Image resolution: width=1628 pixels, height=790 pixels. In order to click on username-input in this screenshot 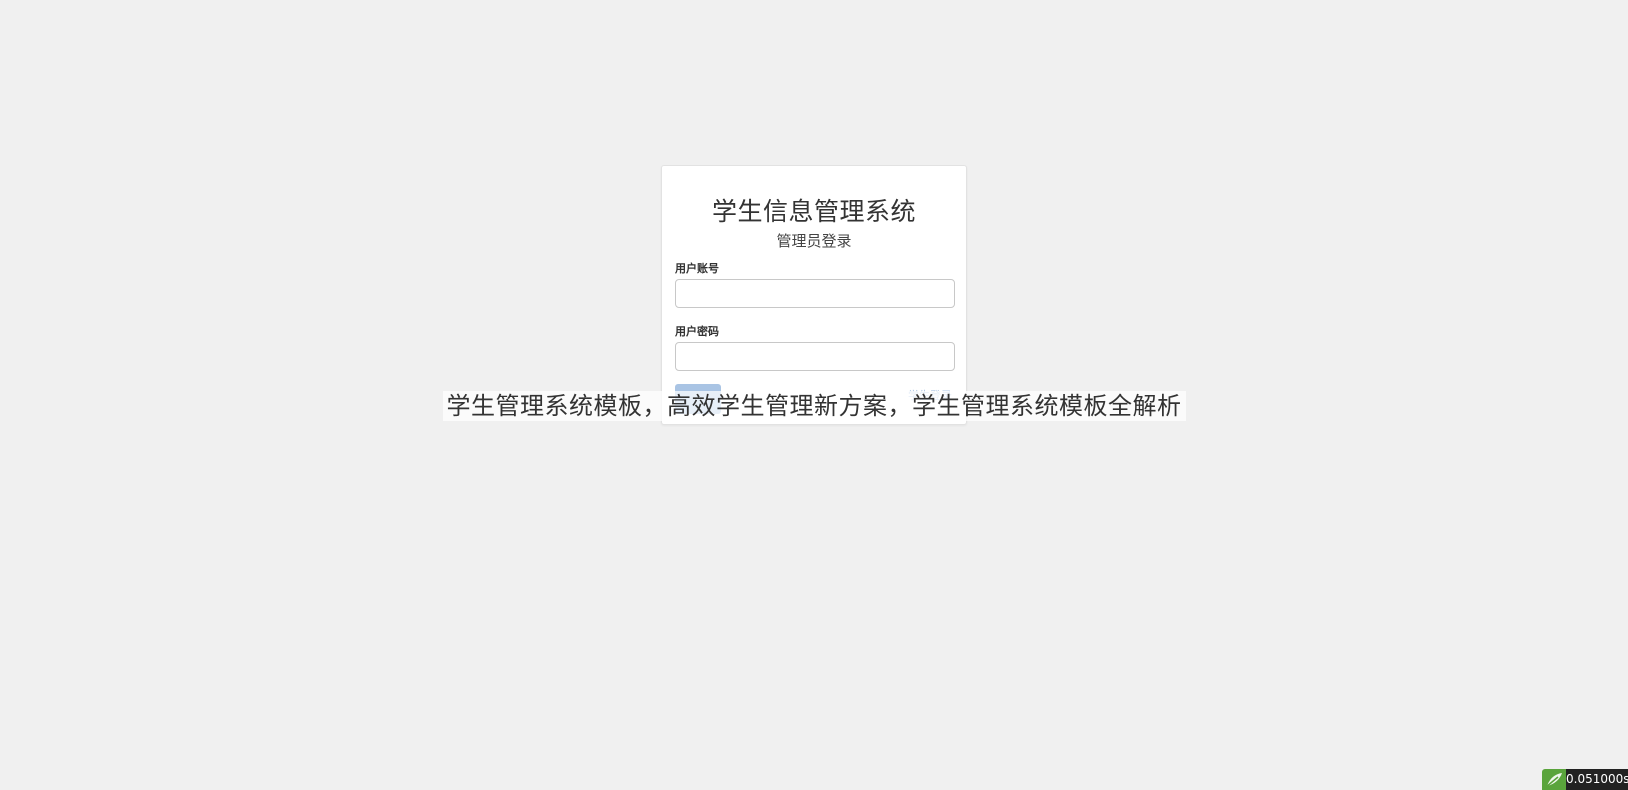, I will do `click(815, 293)`.